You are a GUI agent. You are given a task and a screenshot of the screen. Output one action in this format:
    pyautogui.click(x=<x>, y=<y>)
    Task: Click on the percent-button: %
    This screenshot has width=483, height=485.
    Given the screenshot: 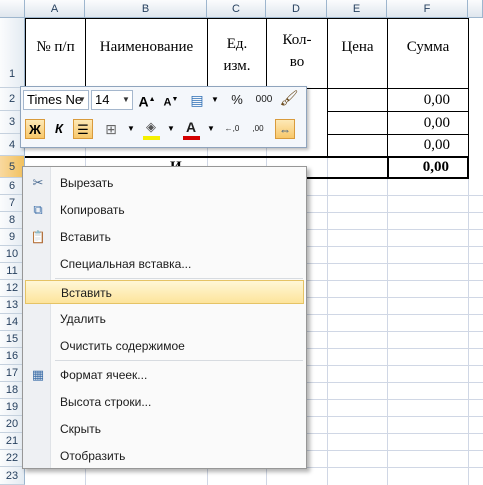 What is the action you would take?
    pyautogui.click(x=237, y=100)
    